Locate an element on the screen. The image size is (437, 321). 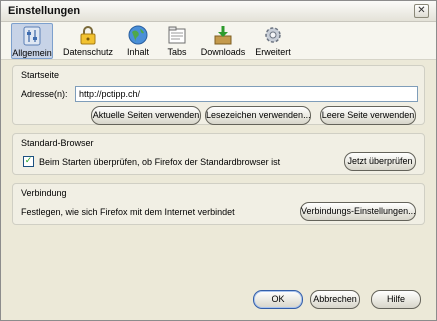
check-now-button: Jetzt überprüfen is located at coordinates (380, 161).